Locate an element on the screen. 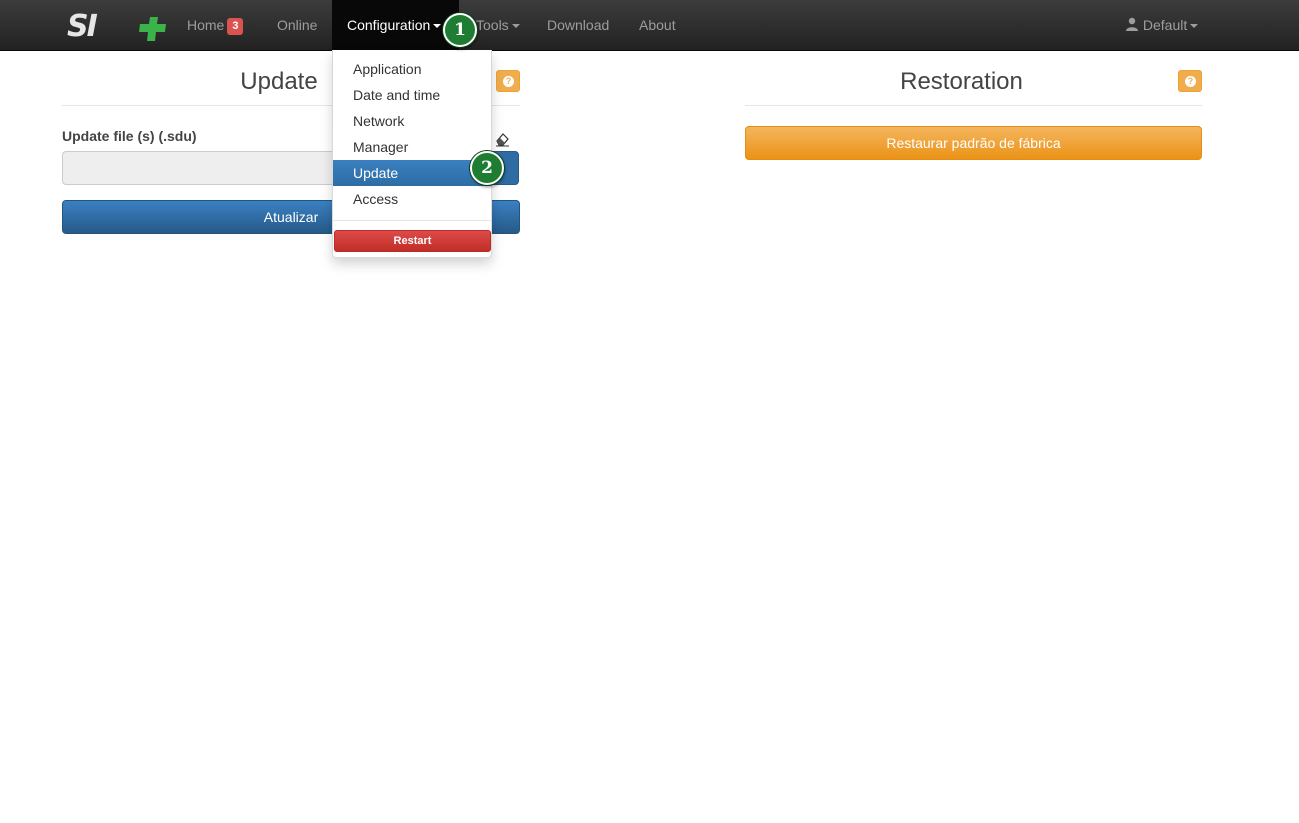 This screenshot has width=1299, height=823. user-name: Default is located at coordinates (1165, 25).